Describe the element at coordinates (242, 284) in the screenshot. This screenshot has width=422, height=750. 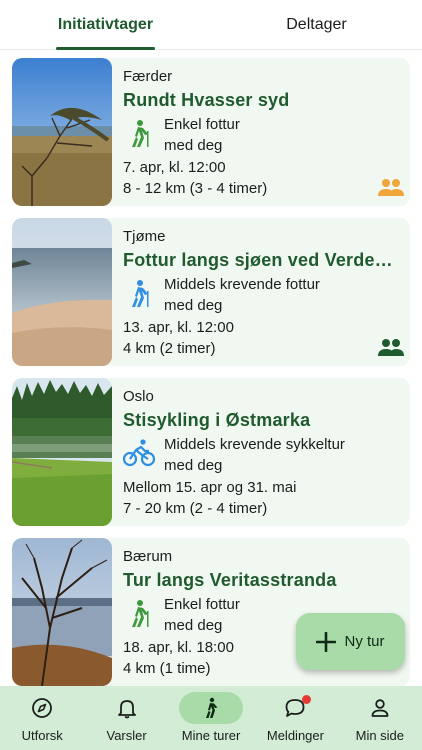
I see `trip-difficulty: Middels krevende fottur` at that location.